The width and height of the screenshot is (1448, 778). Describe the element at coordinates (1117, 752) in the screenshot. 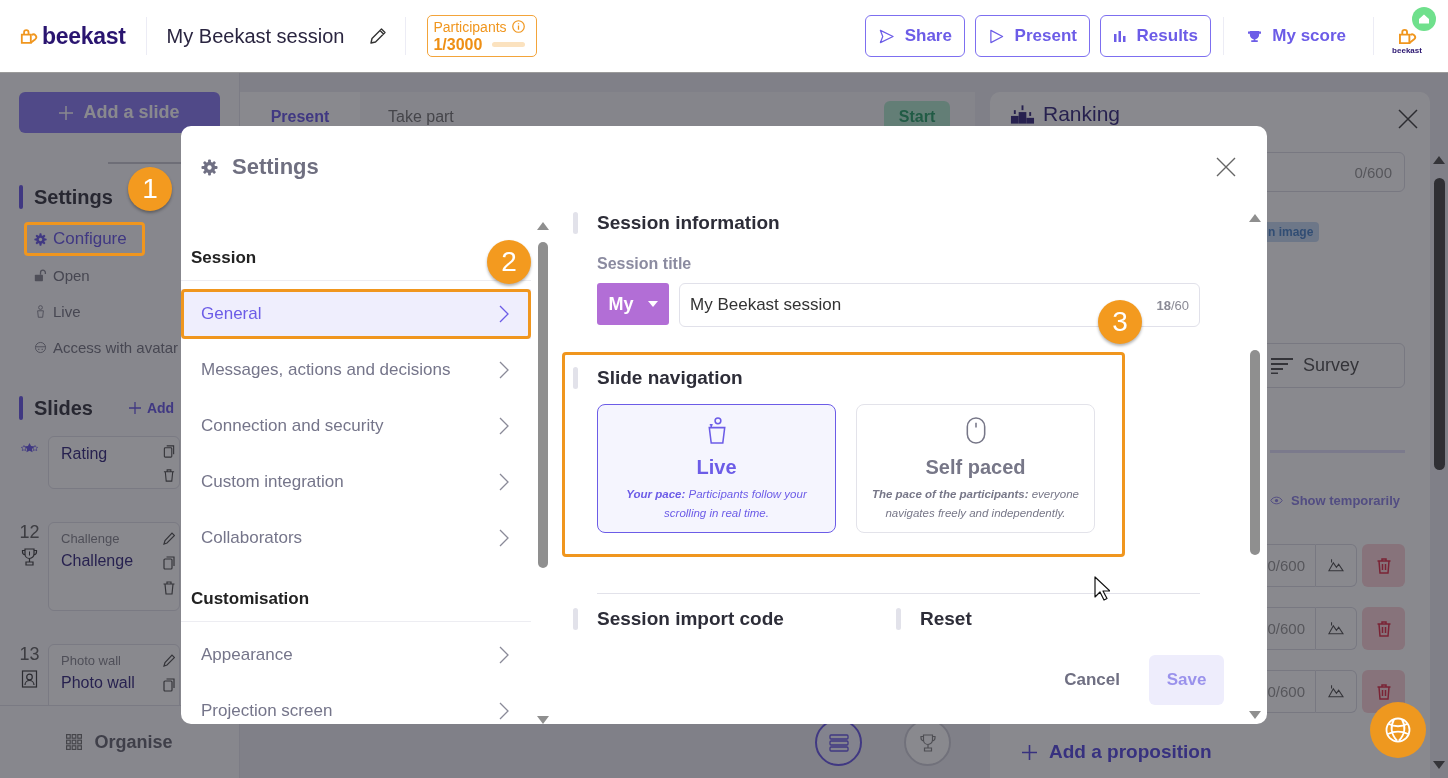

I see `add-proposition-button: Add a proposition` at that location.